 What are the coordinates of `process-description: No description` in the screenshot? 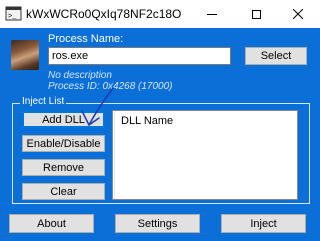 It's located at (80, 75).